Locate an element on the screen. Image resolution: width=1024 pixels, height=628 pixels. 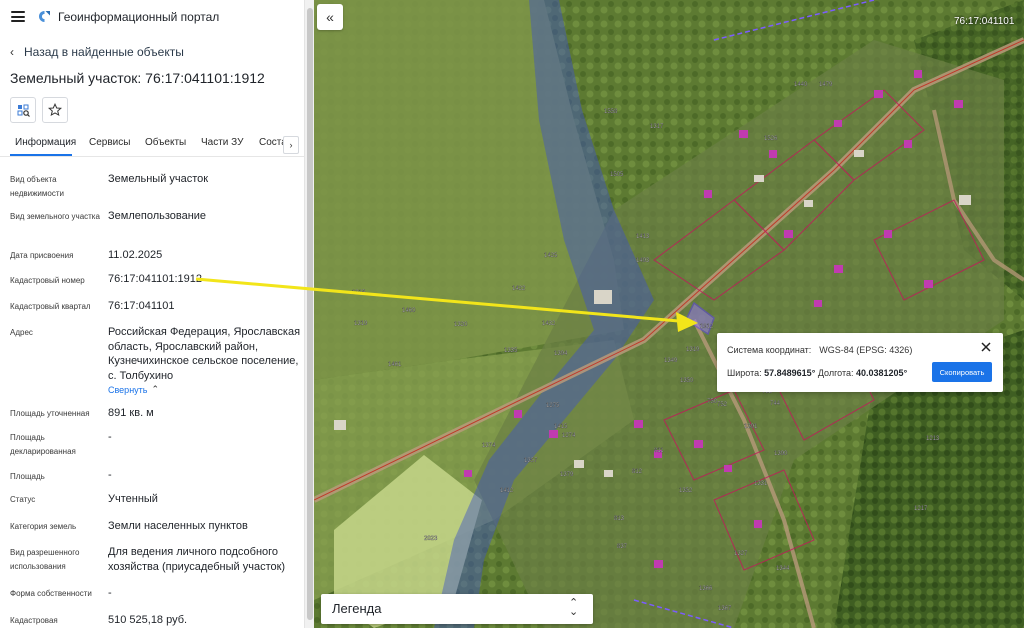
parcel-number-label: 1432 is located at coordinates (549, 324).